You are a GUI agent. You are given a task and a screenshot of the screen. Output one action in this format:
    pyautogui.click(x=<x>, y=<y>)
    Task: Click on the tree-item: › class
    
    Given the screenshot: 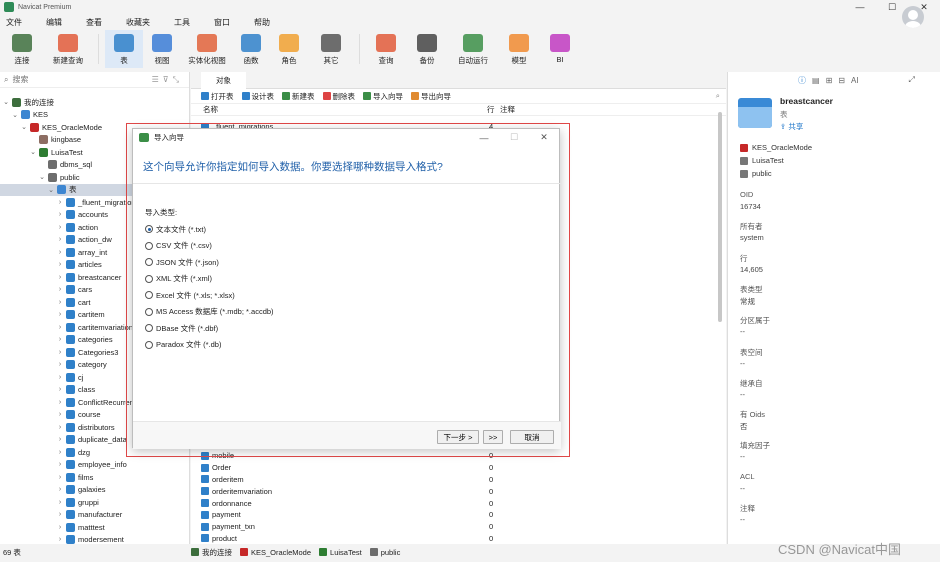 What is the action you would take?
    pyautogui.click(x=47, y=390)
    